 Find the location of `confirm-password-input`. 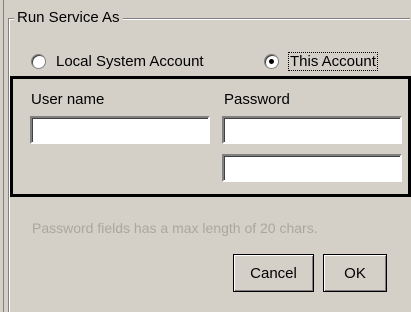

confirm-password-input is located at coordinates (312, 168).